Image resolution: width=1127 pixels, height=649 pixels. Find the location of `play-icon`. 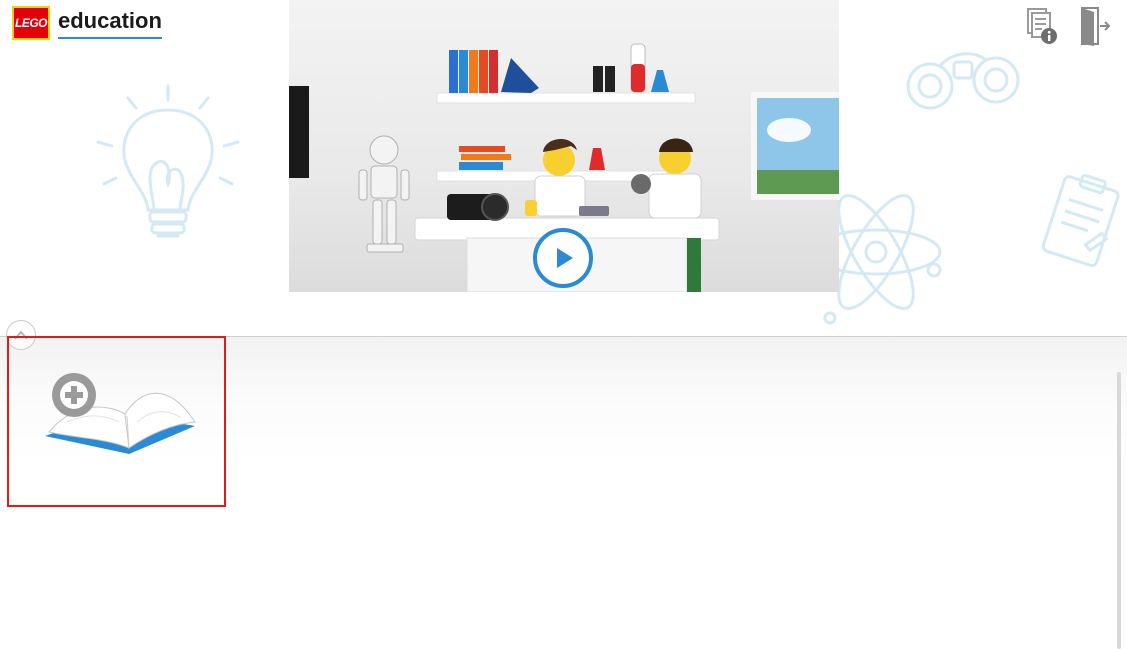

play-icon is located at coordinates (565, 258).